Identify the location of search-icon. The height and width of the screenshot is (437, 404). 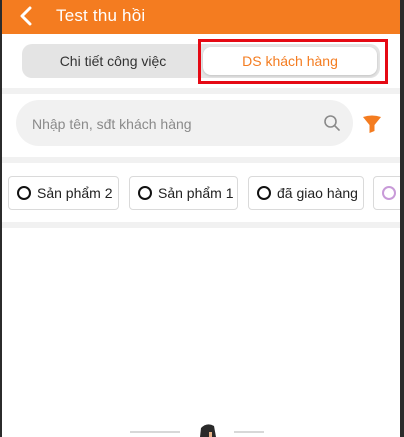
(332, 123).